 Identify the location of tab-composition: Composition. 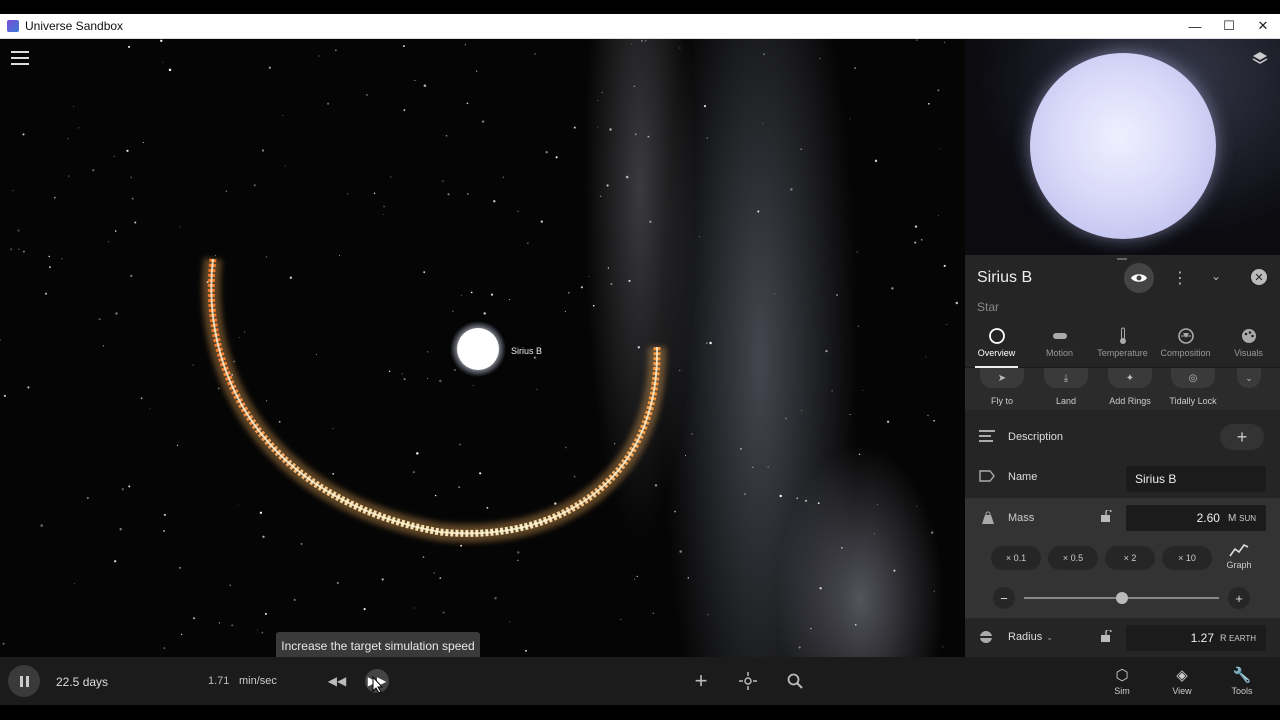
(1185, 345).